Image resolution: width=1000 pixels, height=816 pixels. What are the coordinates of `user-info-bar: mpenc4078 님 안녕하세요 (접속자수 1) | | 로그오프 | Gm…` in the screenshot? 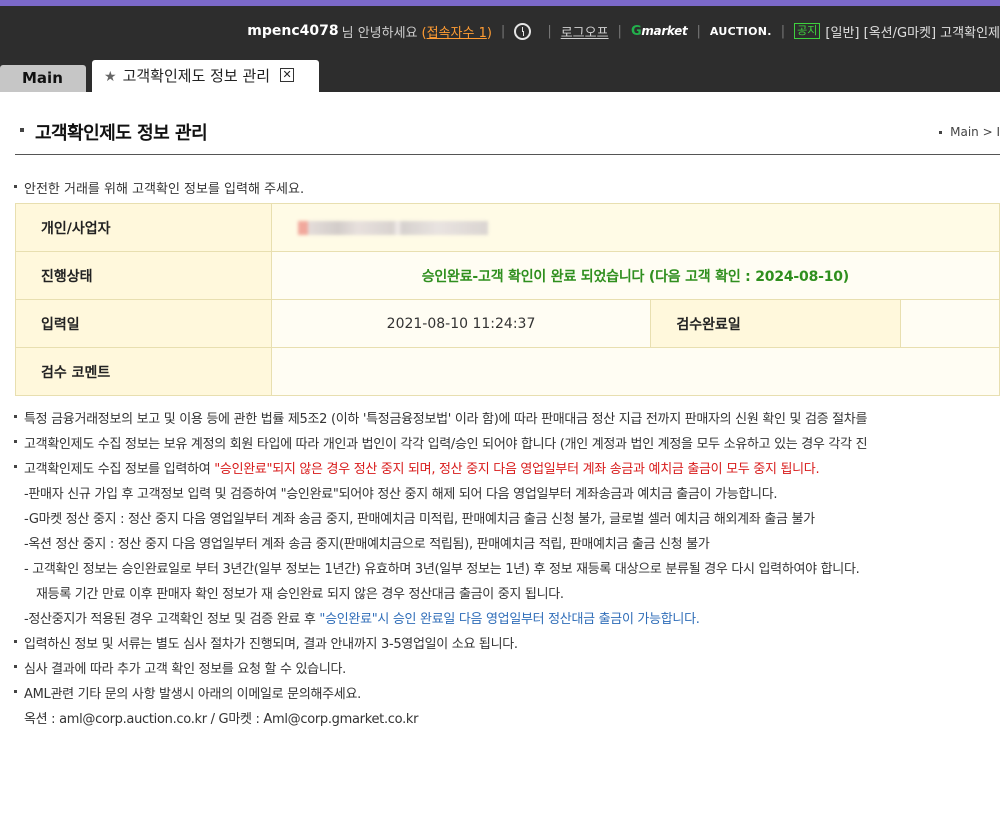 It's located at (623, 31).